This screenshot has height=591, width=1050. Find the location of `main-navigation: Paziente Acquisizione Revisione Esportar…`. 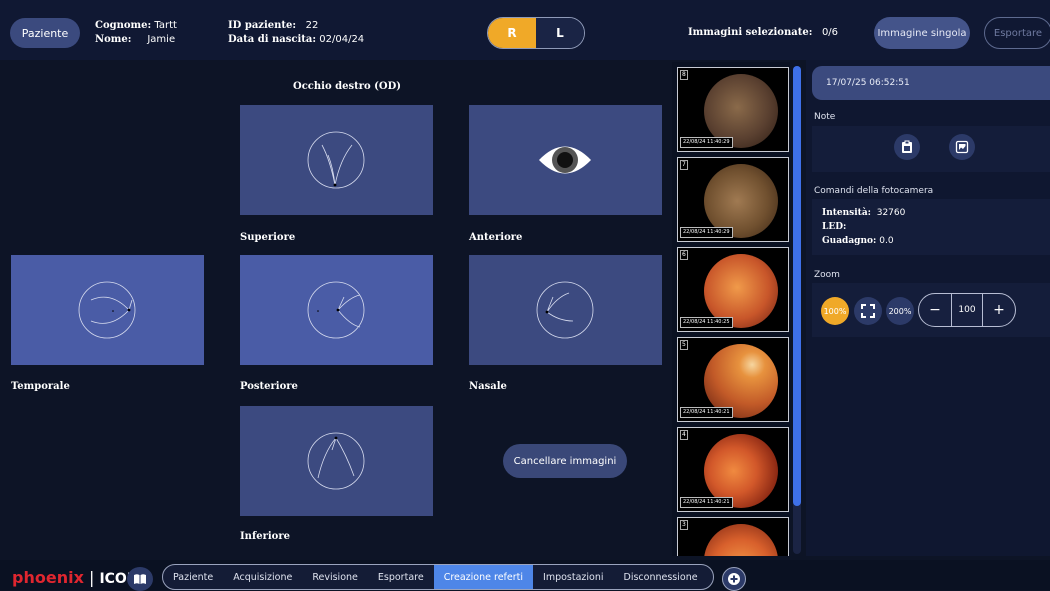

main-navigation: Paziente Acquisizione Revisione Esportar… is located at coordinates (438, 577).